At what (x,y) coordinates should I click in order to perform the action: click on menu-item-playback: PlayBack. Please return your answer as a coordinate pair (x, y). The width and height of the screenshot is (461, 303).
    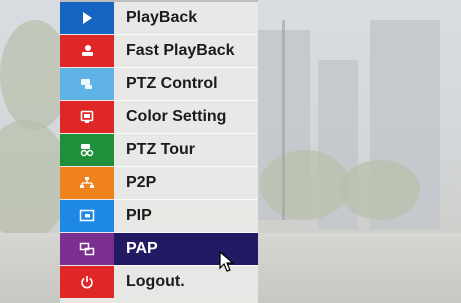
    Looking at the image, I should click on (159, 18).